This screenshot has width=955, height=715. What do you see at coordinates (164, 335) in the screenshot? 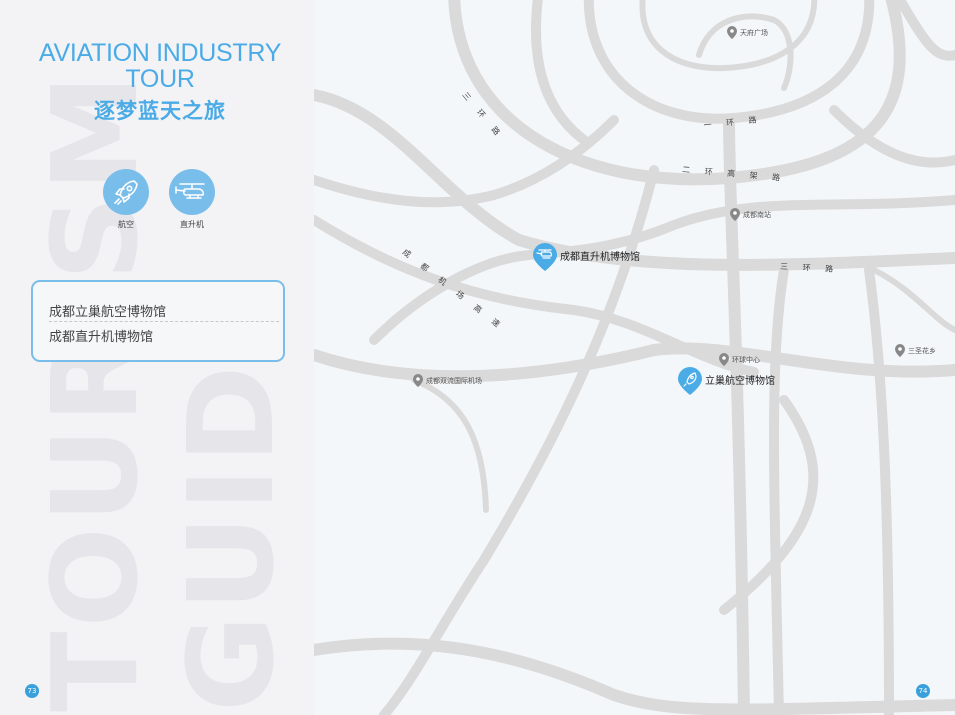
I see `list-item-helicopter-museum: 成都直升机博物馆` at bounding box center [164, 335].